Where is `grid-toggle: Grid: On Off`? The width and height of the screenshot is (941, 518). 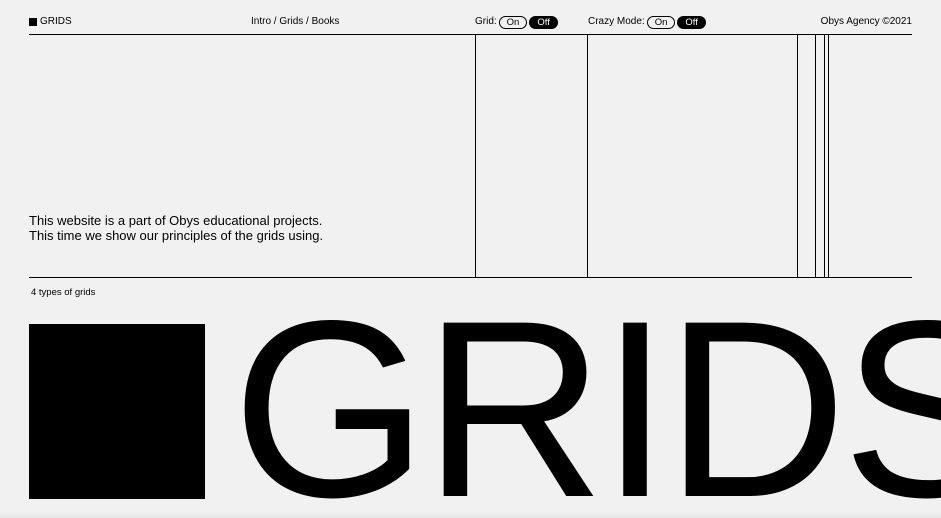 grid-toggle: Grid: On Off is located at coordinates (516, 22).